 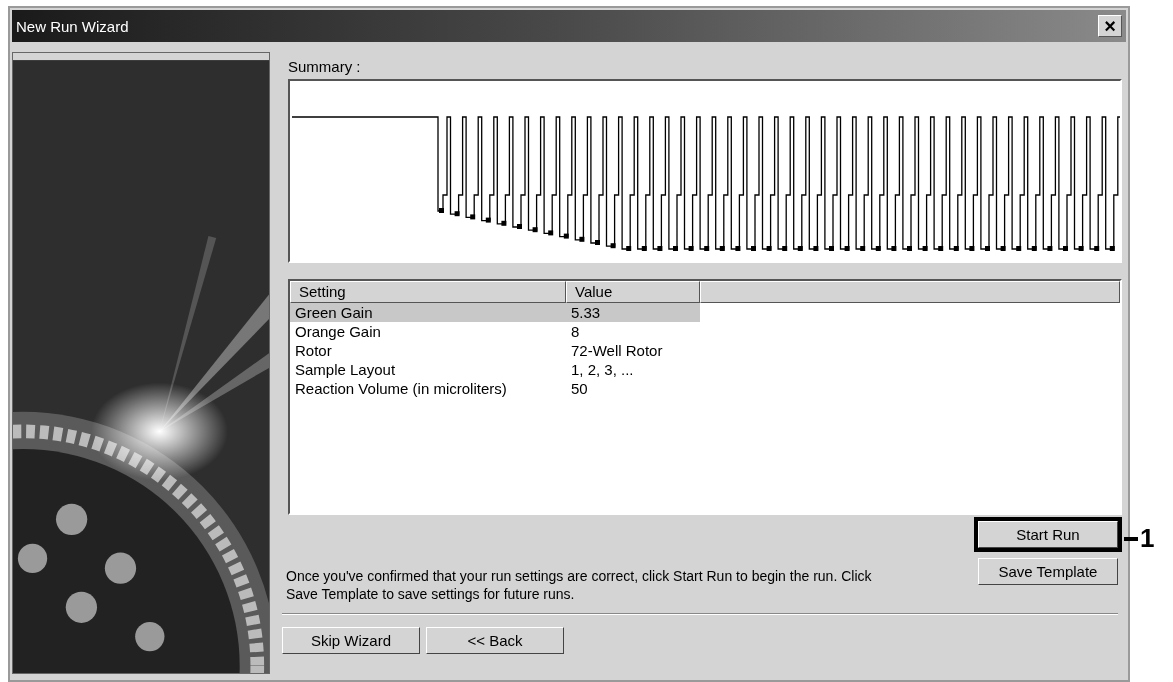 I want to click on callout-label: 1, so click(x=1147, y=538).